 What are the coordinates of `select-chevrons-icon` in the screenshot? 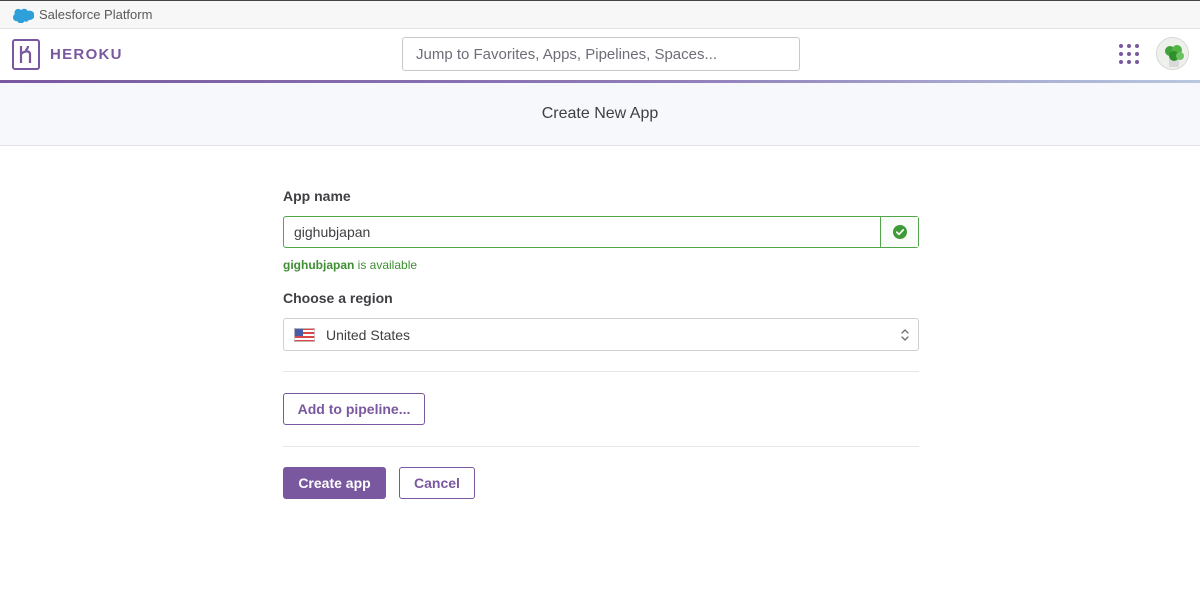 It's located at (905, 335).